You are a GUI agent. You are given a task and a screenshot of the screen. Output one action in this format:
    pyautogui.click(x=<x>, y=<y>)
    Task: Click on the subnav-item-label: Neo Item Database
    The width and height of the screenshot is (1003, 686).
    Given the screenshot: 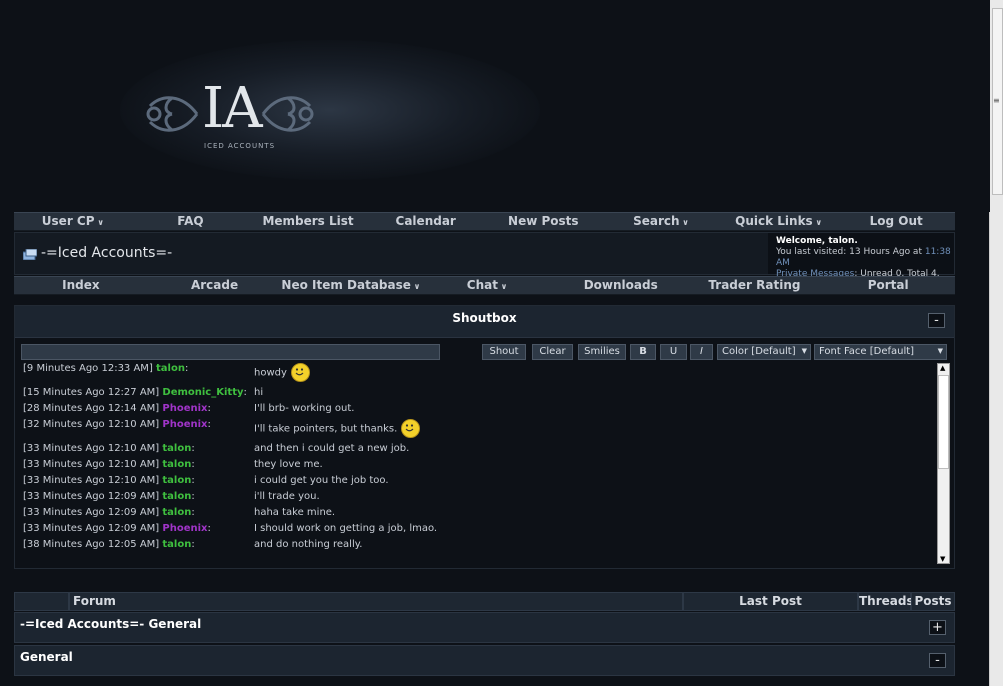 What is the action you would take?
    pyautogui.click(x=346, y=285)
    